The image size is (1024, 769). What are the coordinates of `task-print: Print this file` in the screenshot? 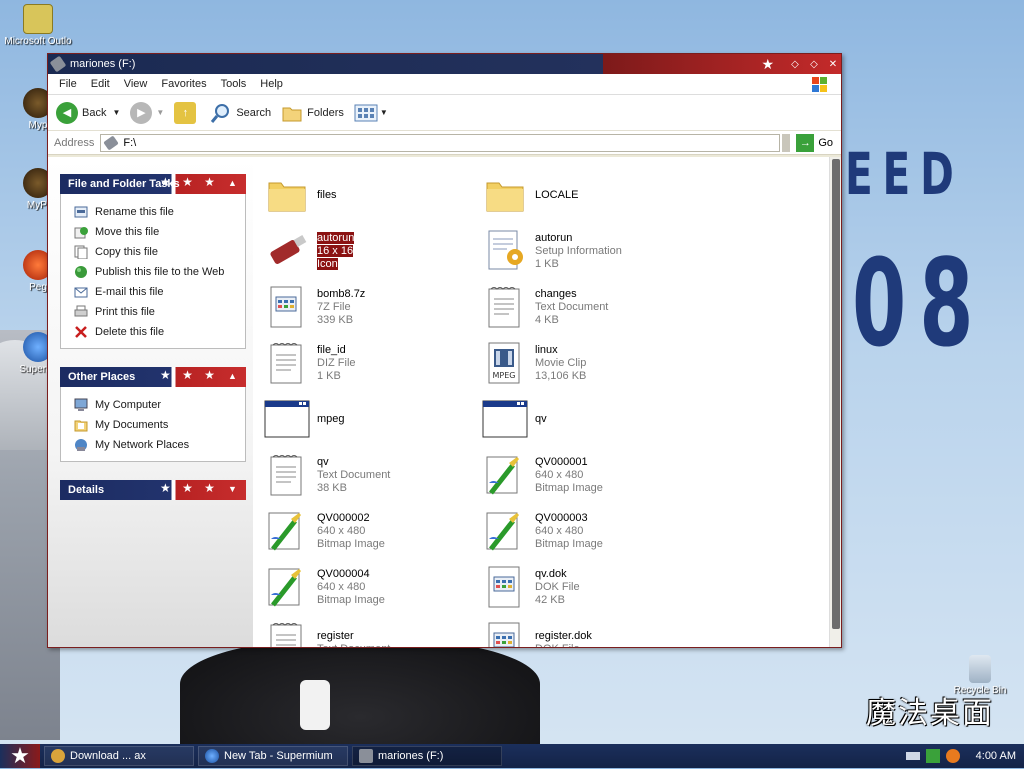 It's located at (159, 312).